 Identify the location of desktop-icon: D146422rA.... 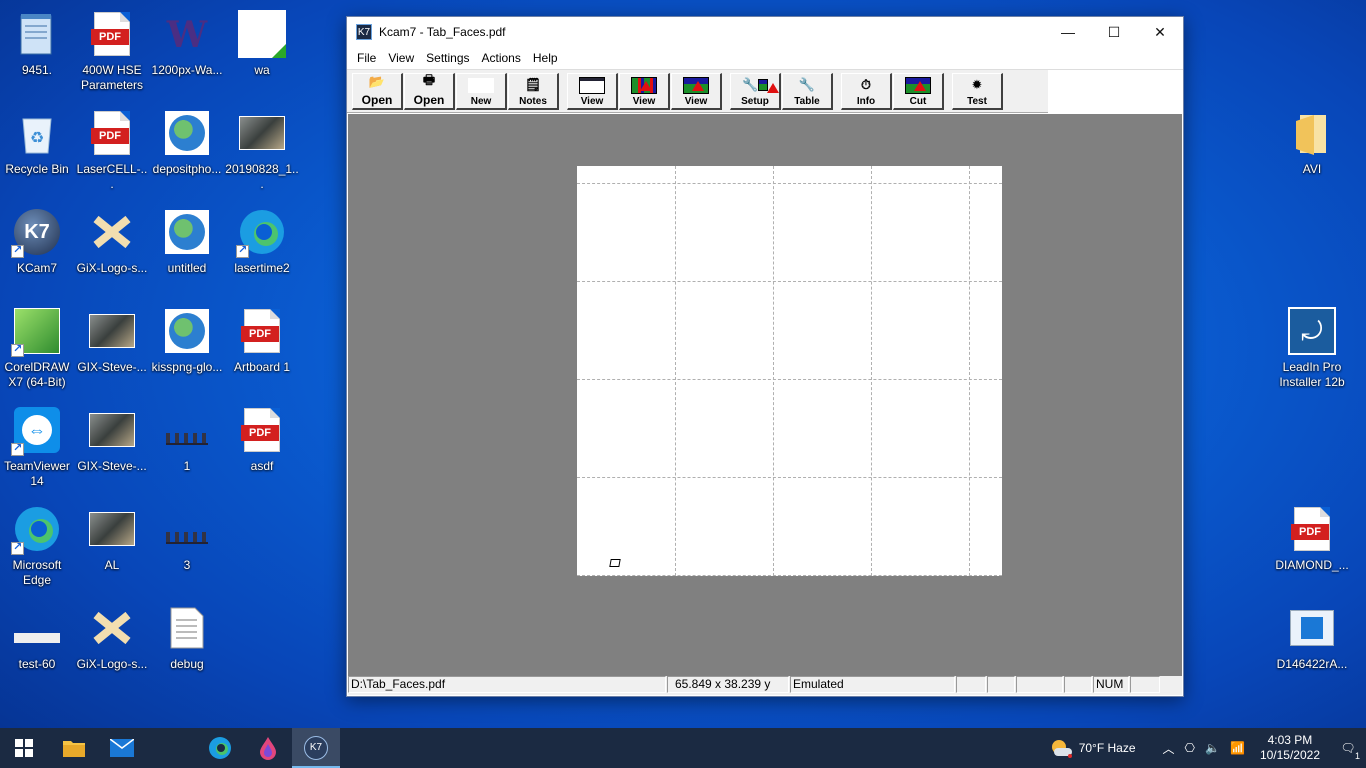
(1312, 646).